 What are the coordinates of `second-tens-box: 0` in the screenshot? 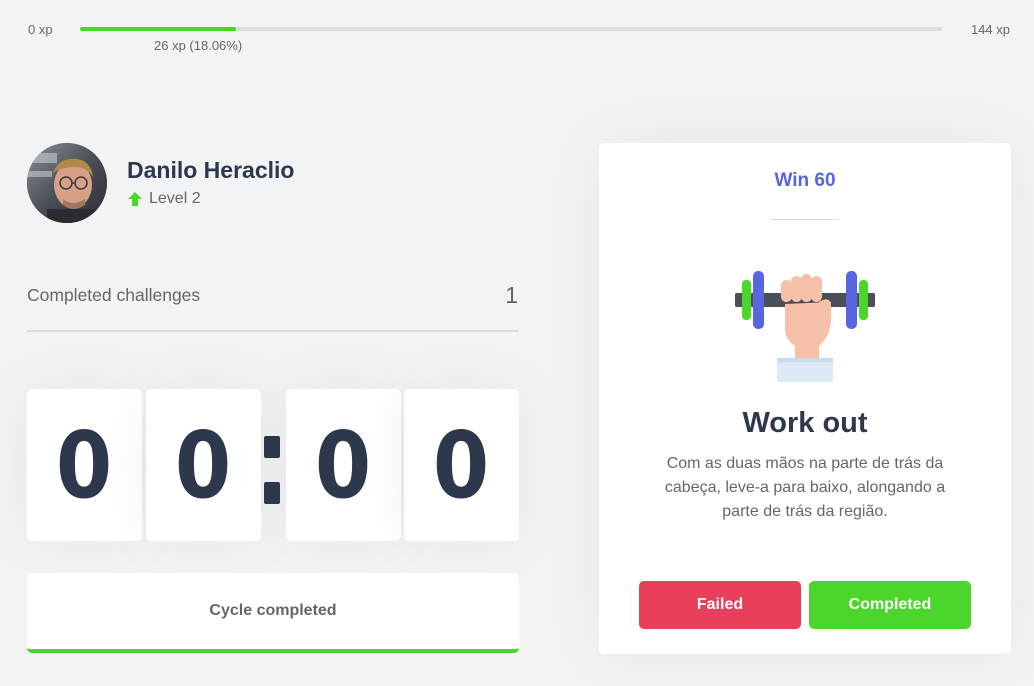 It's located at (343, 465).